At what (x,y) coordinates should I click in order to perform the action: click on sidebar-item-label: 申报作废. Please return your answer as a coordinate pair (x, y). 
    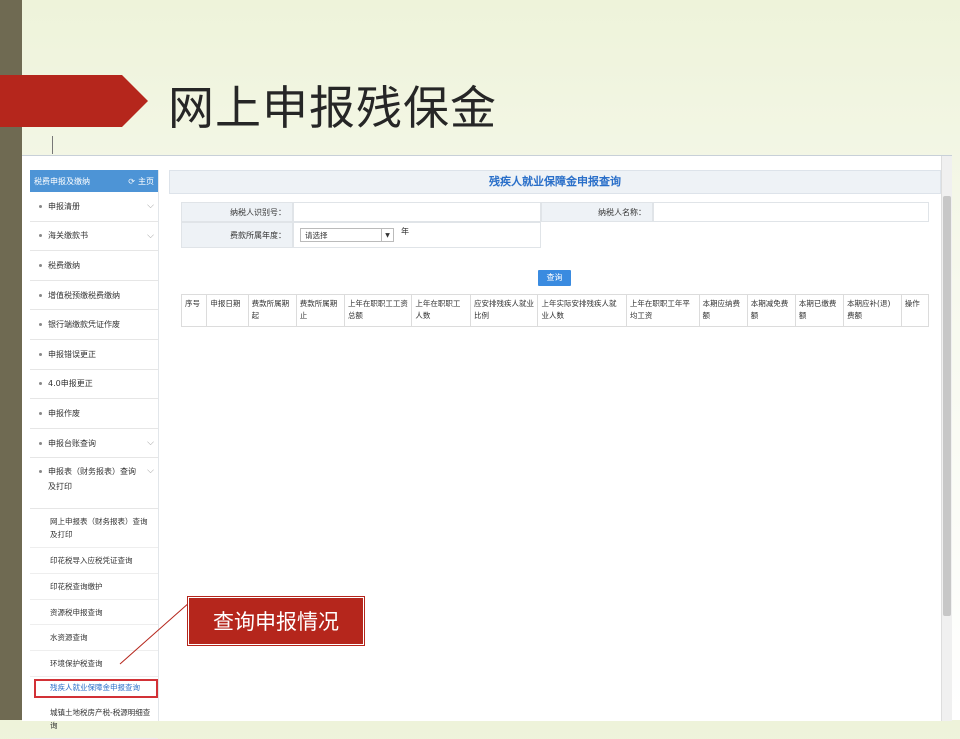
    Looking at the image, I should click on (64, 413).